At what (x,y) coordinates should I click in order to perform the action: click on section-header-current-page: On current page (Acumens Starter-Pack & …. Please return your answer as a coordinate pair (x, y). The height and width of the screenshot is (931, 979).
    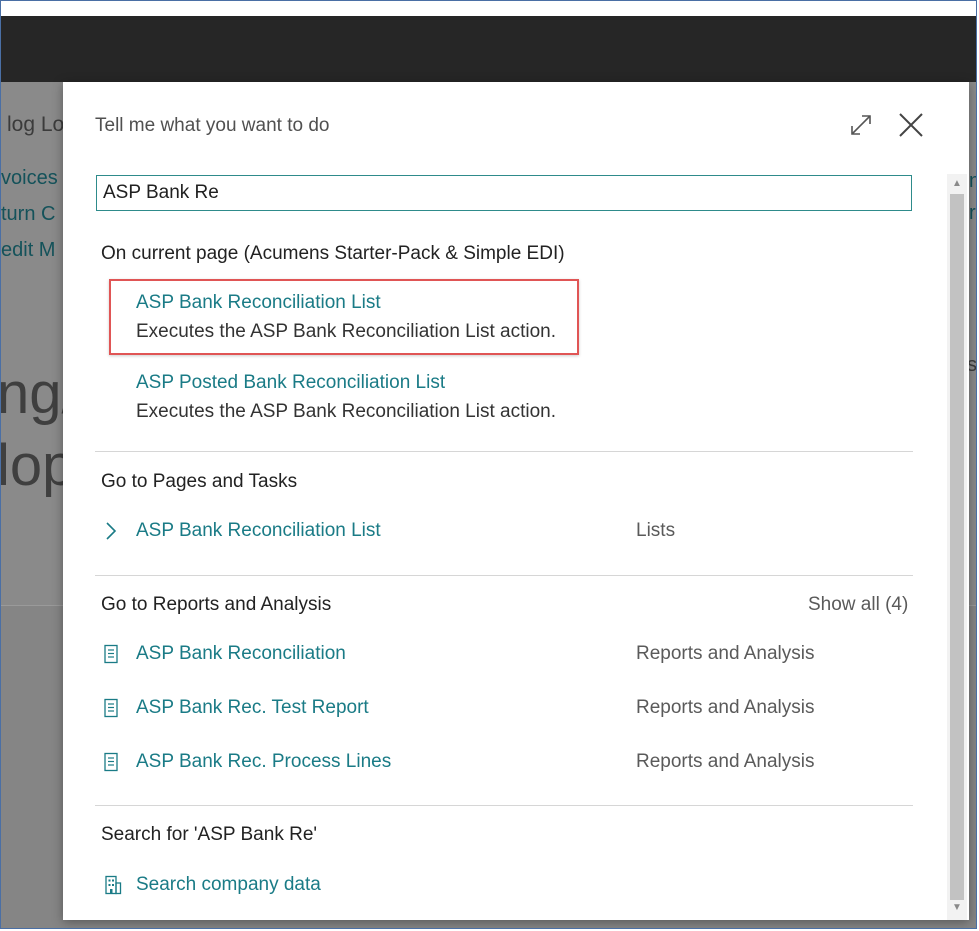
    Looking at the image, I should click on (333, 253).